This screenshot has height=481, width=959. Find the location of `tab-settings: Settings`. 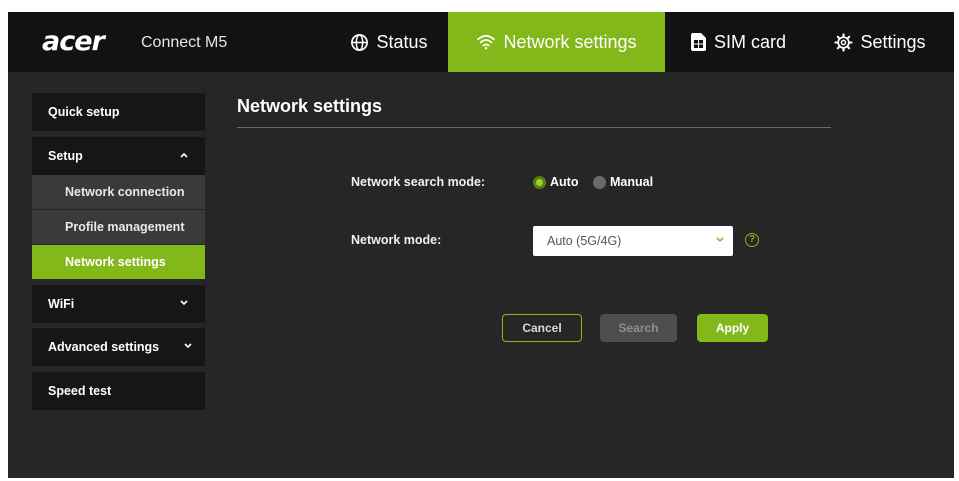

tab-settings: Settings is located at coordinates (880, 42).